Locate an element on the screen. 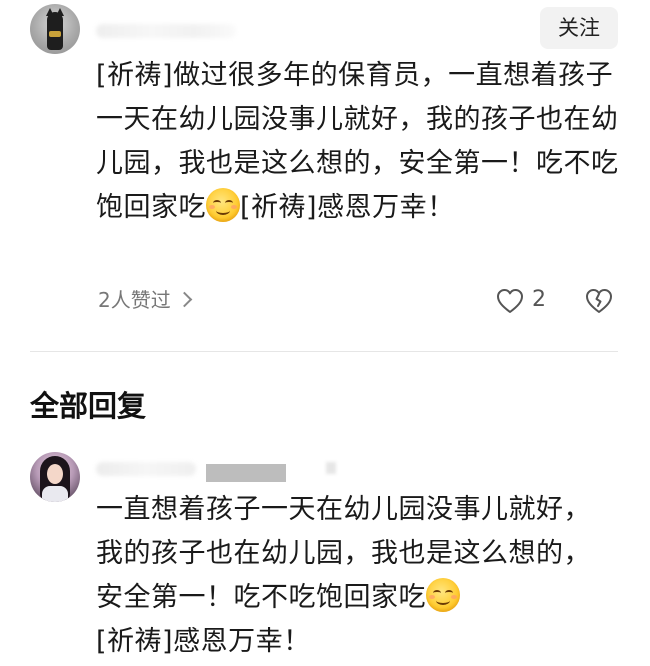 The height and width of the screenshot is (666, 650). replier-avatar is located at coordinates (55, 477).